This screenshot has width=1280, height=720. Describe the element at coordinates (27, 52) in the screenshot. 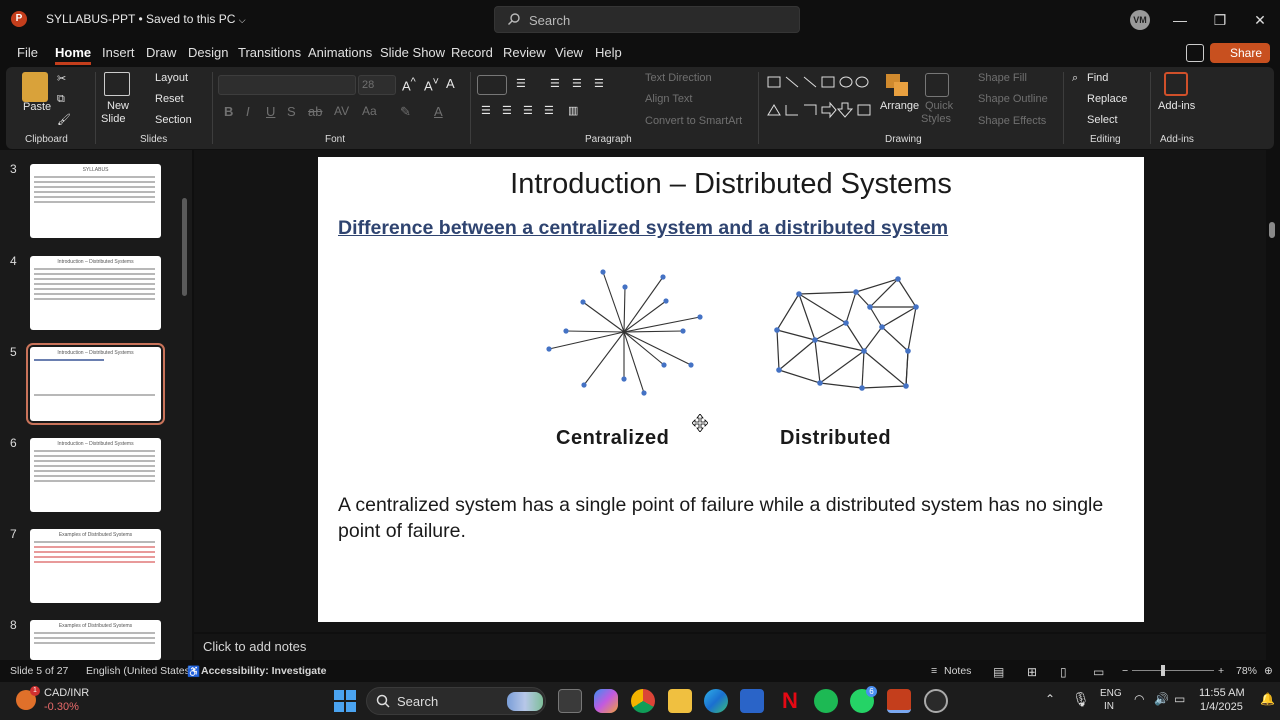

I see `tab-file: File` at that location.